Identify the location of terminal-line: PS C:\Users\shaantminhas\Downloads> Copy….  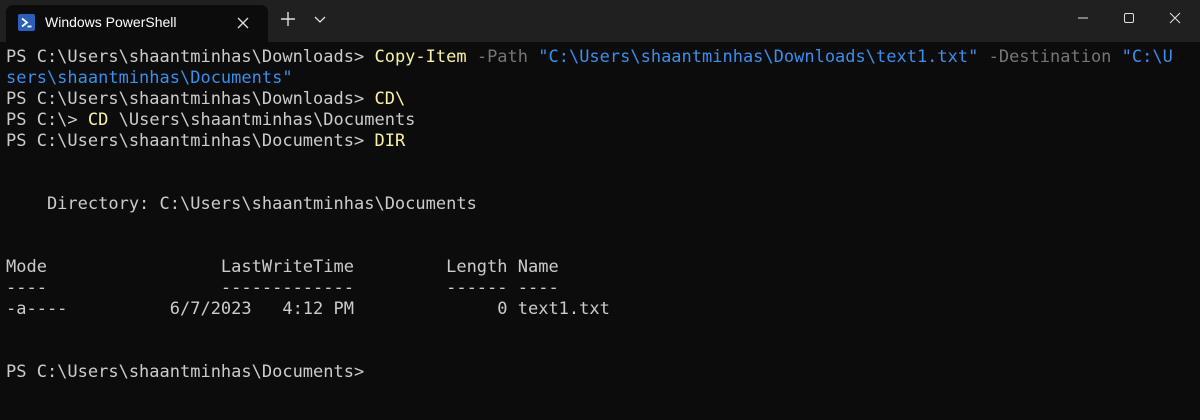
(601, 57).